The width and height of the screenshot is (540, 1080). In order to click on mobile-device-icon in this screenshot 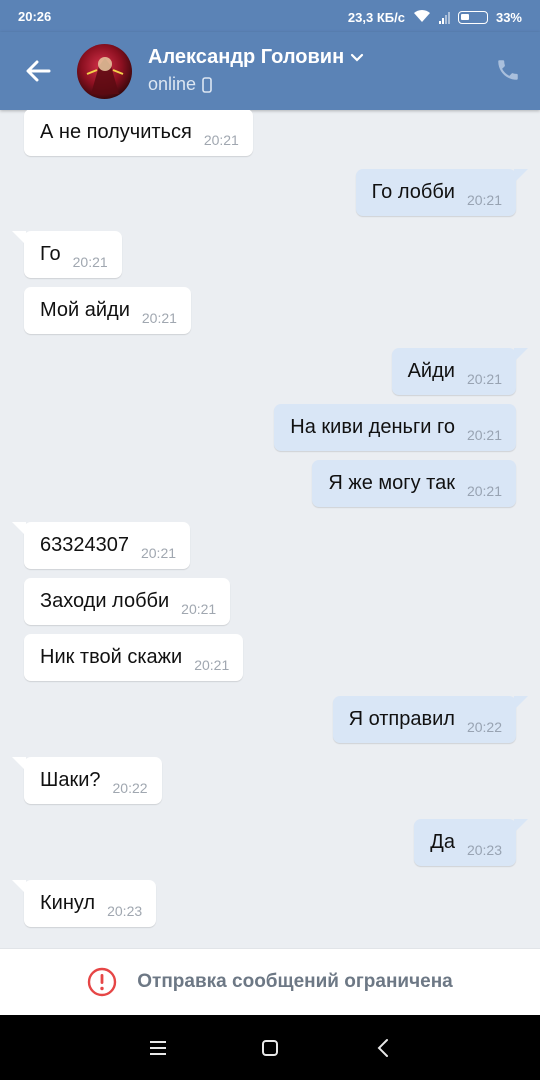, I will do `click(207, 84)`.